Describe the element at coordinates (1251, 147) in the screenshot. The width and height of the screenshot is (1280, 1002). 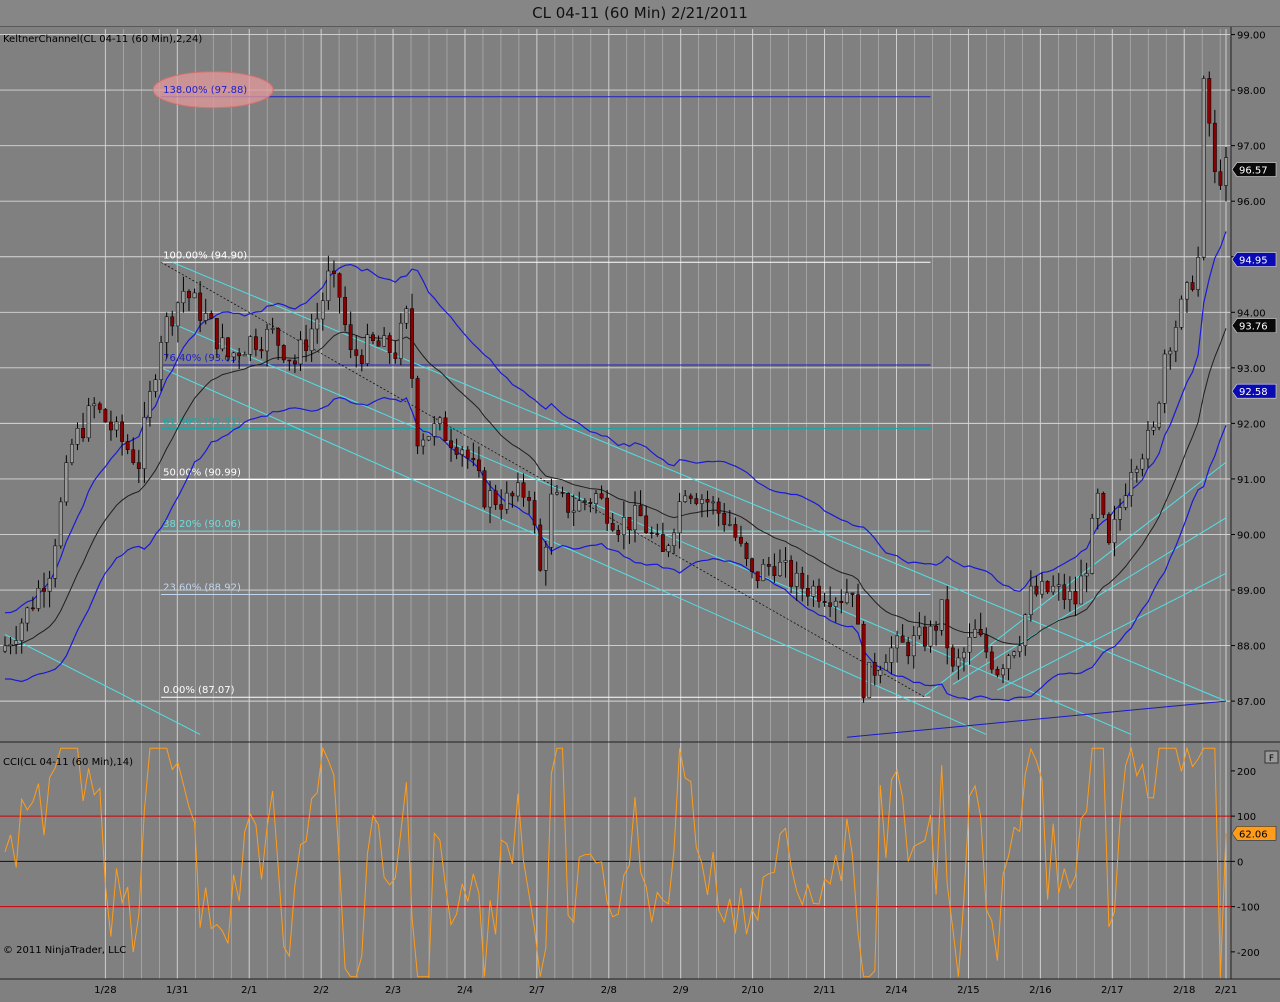
I see `price-tick-label: 97.00` at that location.